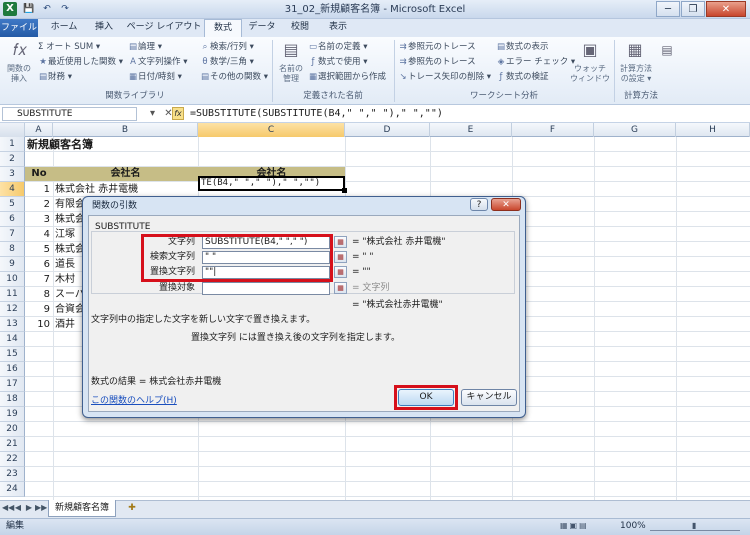  What do you see at coordinates (262, 28) in the screenshot?
I see `tab-data: データ` at bounding box center [262, 28].